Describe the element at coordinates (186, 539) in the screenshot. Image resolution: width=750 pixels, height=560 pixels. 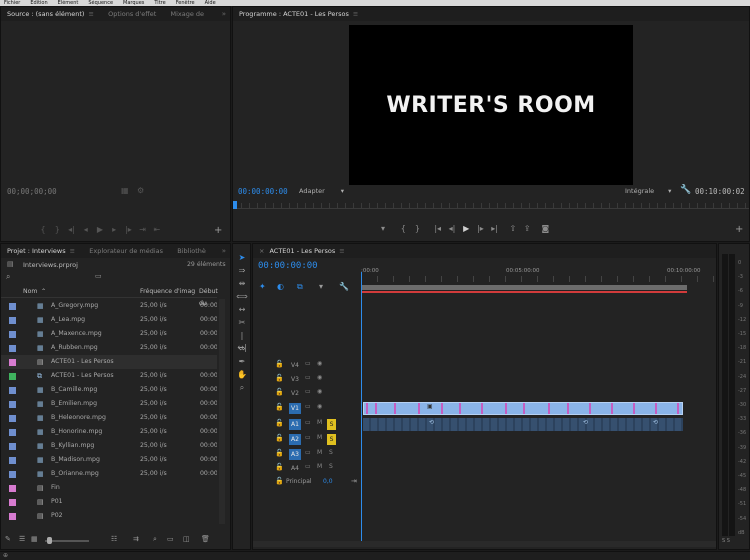
I see `new-item-icon: ◫` at that location.